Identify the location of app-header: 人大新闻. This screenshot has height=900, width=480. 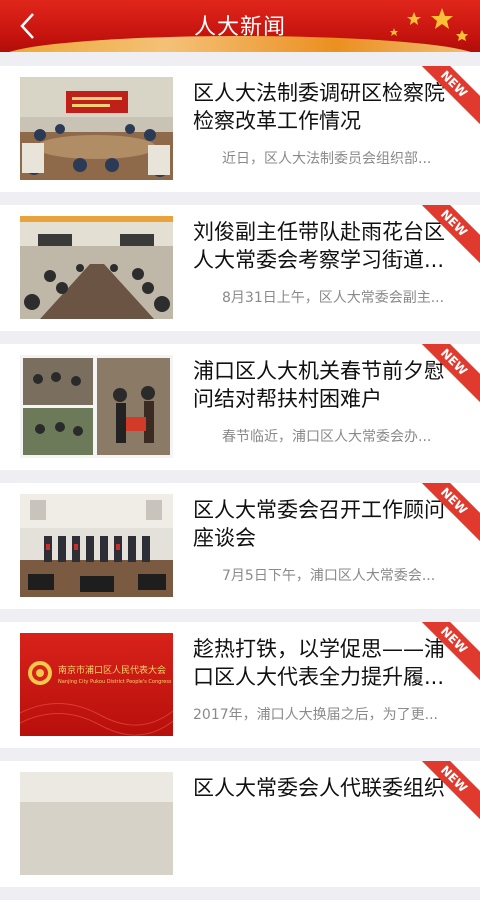
(240, 26).